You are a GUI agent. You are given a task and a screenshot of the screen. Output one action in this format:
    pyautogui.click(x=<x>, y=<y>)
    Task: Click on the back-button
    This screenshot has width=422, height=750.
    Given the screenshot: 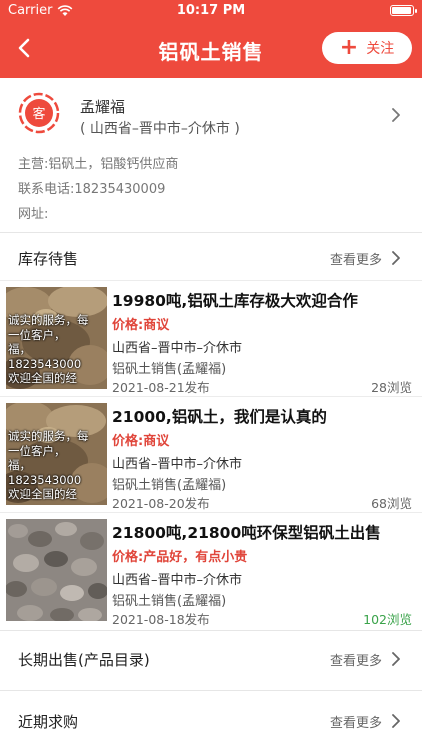 What is the action you would take?
    pyautogui.click(x=24, y=48)
    